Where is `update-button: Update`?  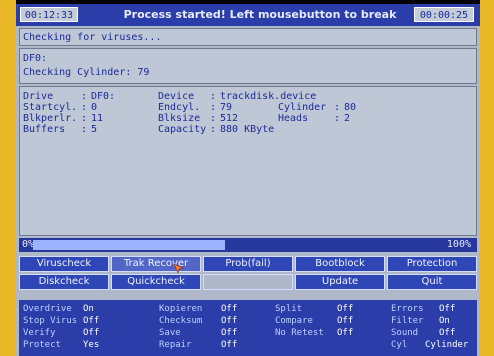
update-button: Update is located at coordinates (340, 282).